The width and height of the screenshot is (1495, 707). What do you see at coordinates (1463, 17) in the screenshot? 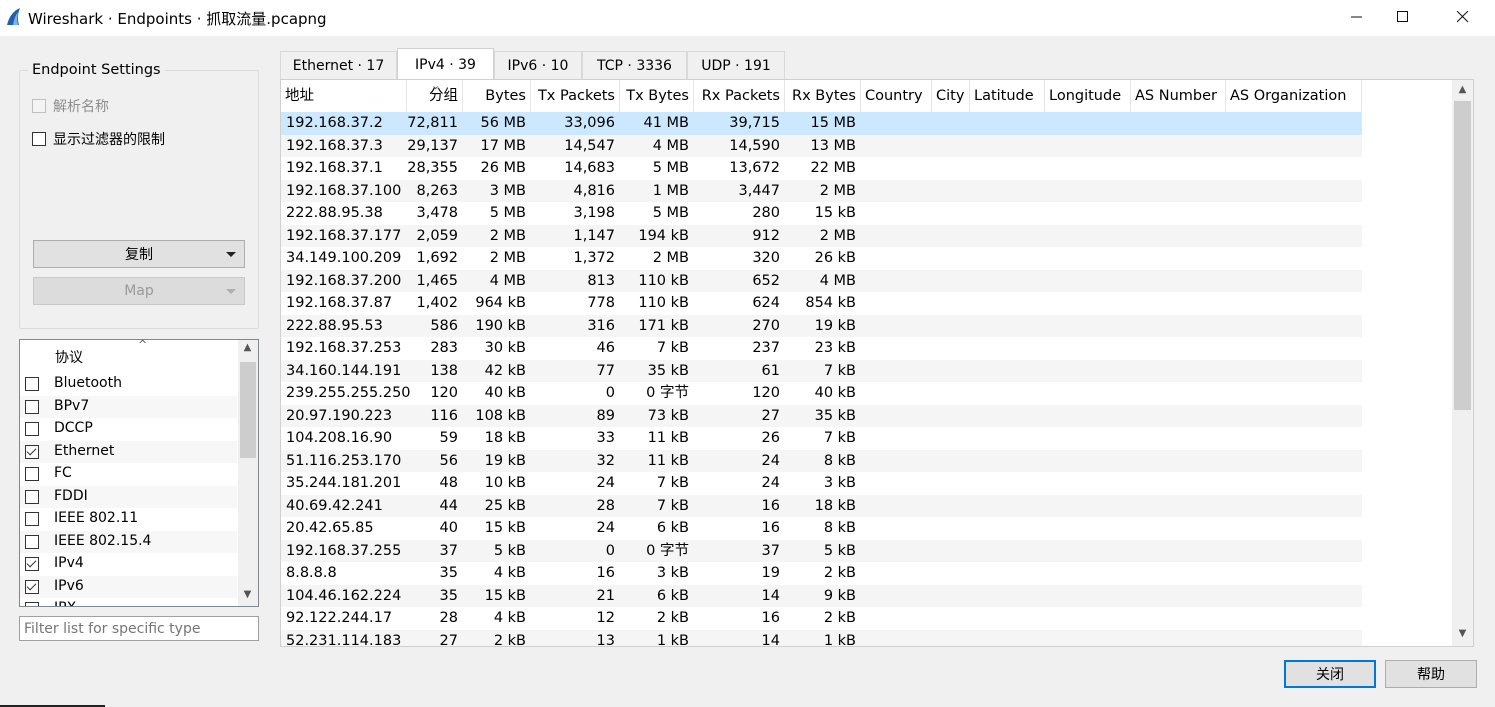
I see `close-window-button` at bounding box center [1463, 17].